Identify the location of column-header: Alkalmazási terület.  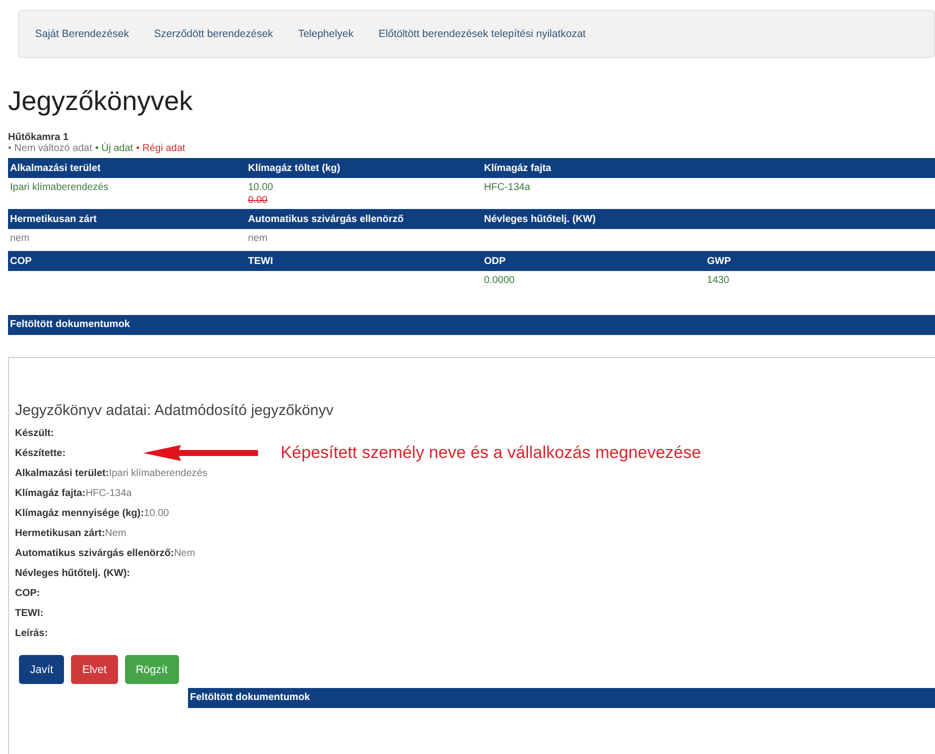
(55, 168).